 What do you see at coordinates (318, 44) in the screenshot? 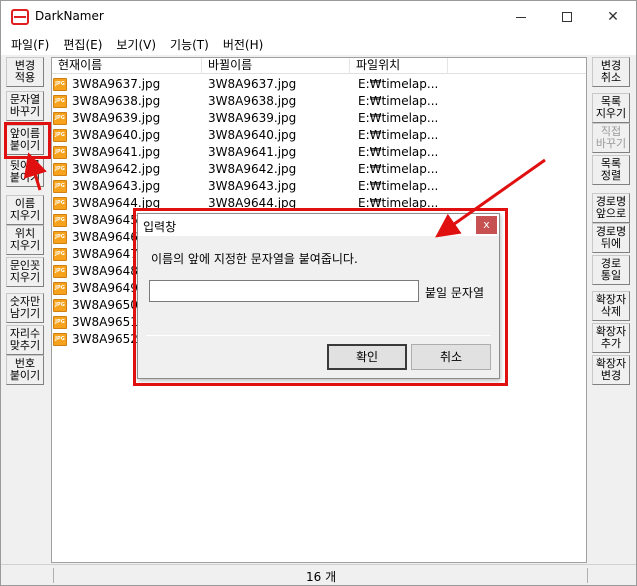
I see `menu-bar: 파일(F) 편집(E) 보기(V) 기능(T) 버전(H)` at bounding box center [318, 44].